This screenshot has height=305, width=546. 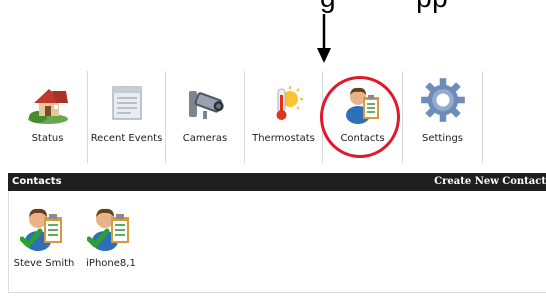 I want to click on toolbar-item-recent-events: Recent Events, so click(x=127, y=117).